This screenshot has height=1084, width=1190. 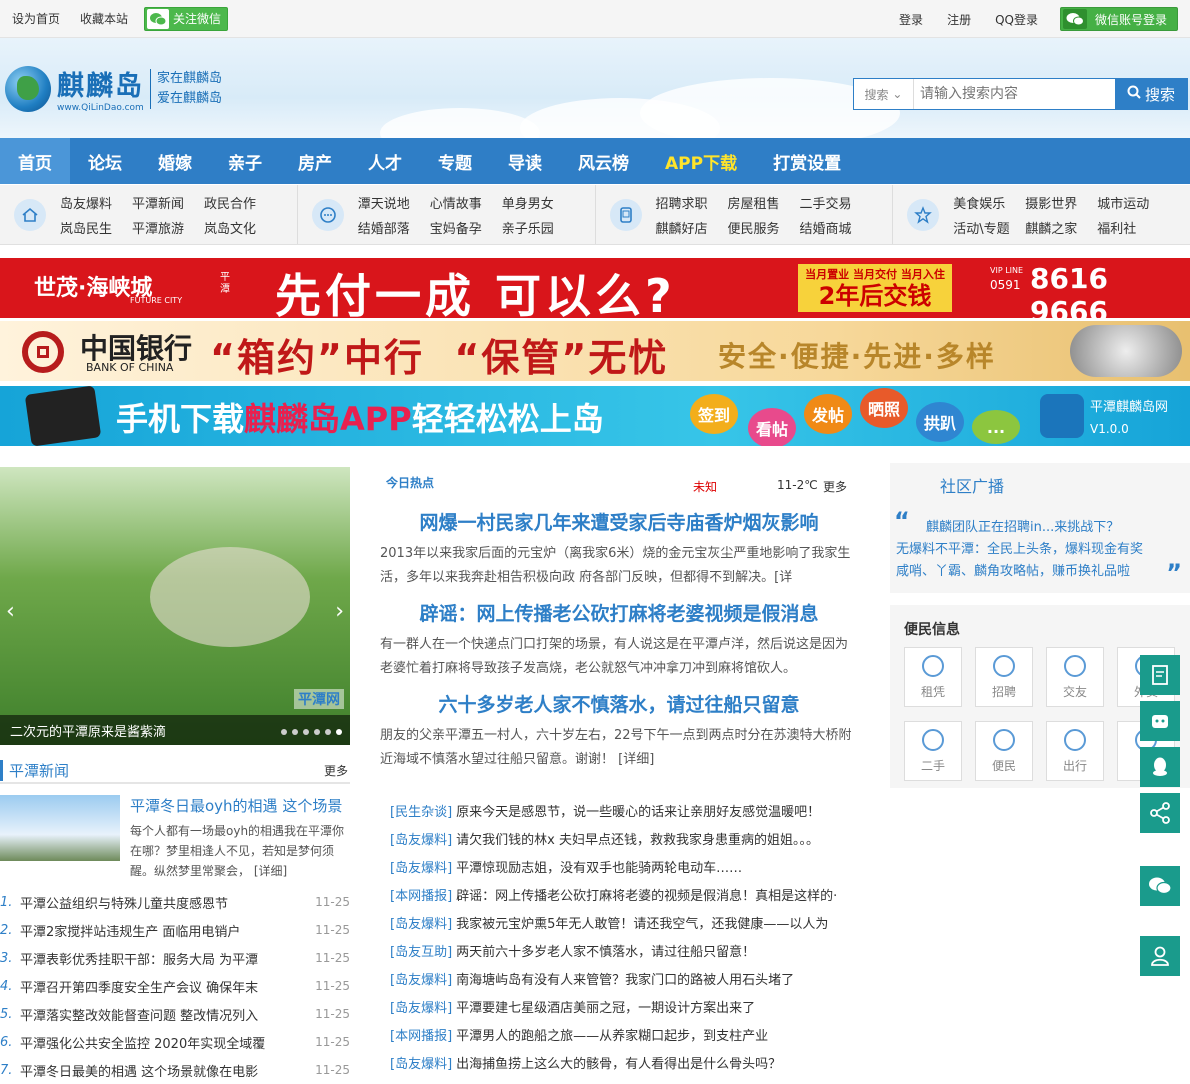 I want to click on feature-title: 平潭冬日最oyh的相遇 这个场景, so click(x=236, y=805).